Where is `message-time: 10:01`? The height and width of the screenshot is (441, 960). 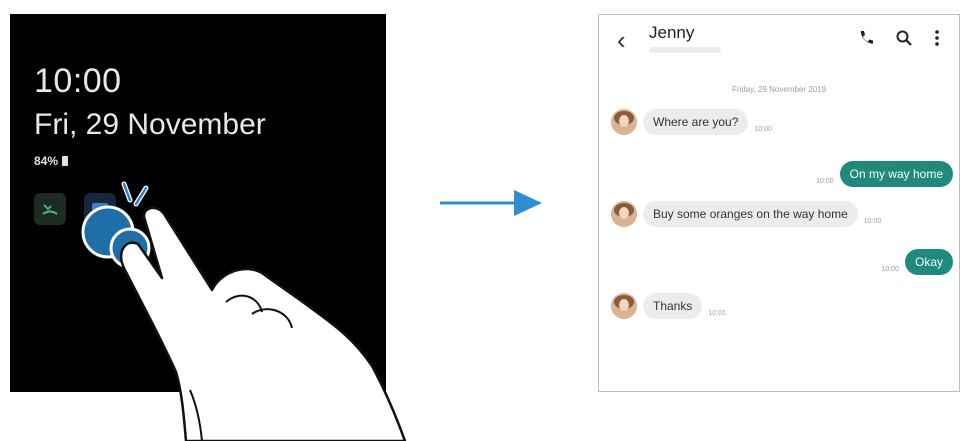
message-time: 10:01 is located at coordinates (717, 313).